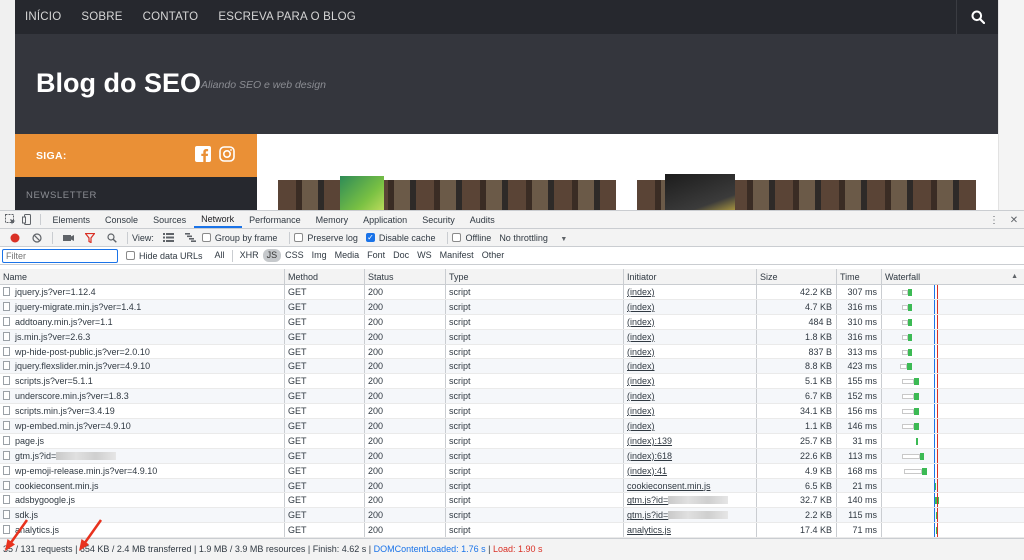 This screenshot has height=560, width=1024. I want to click on tab-application: Application, so click(385, 219).